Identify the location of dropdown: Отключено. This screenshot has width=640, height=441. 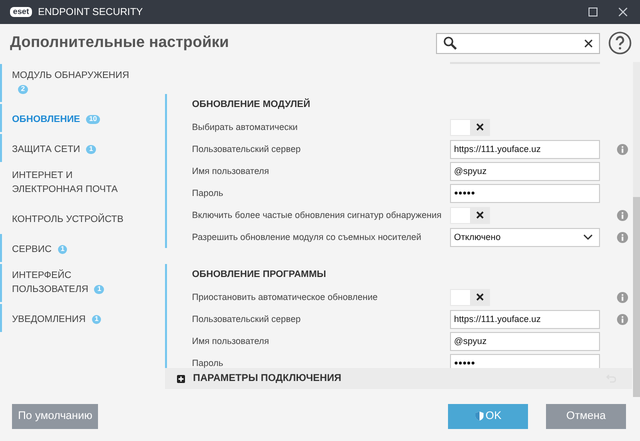
(525, 237).